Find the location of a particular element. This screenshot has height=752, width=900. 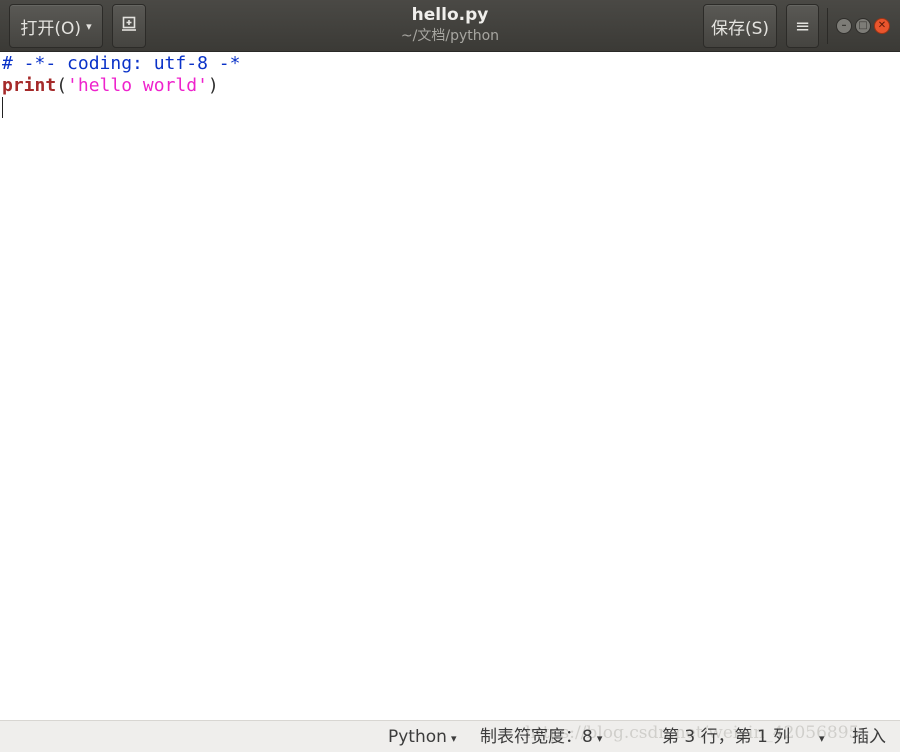

save-button-label: 保存(S) is located at coordinates (740, 28).